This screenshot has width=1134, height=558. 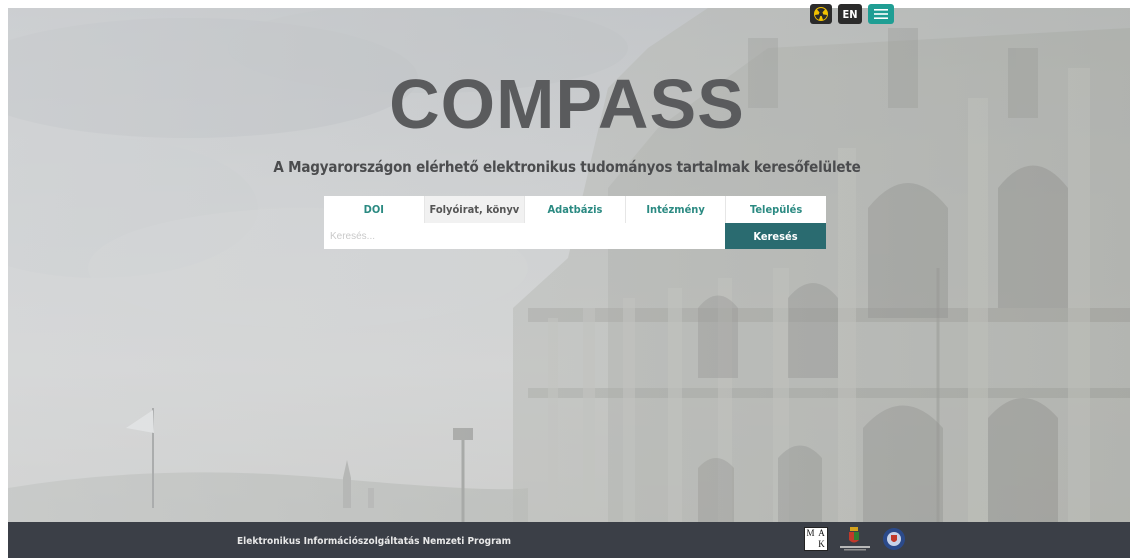 I want to click on tab-doi: DOI, so click(x=374, y=209).